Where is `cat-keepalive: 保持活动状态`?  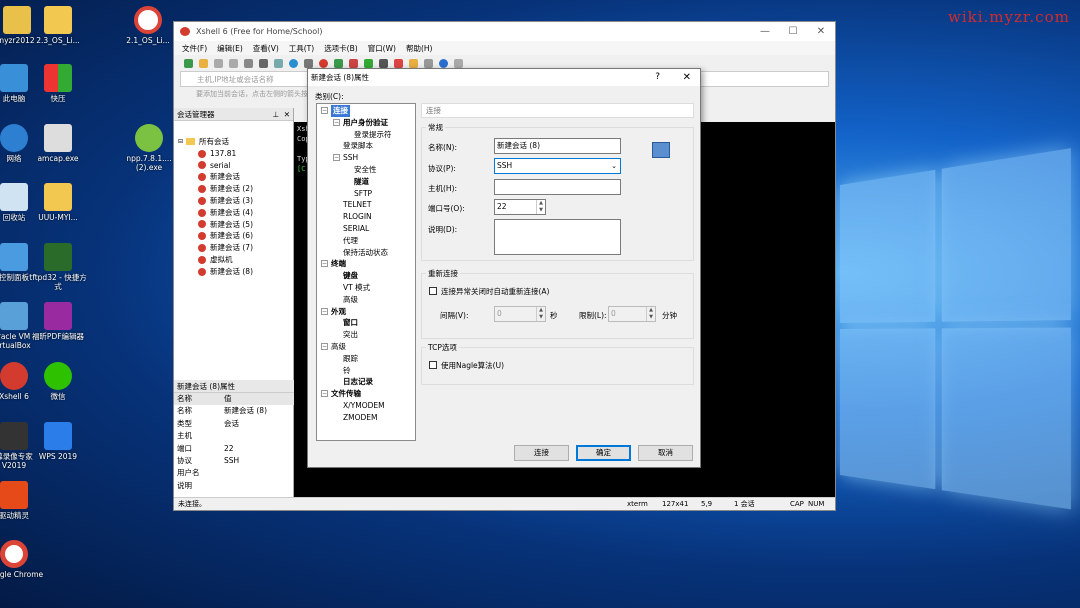
cat-keepalive: 保持活动状态 is located at coordinates (366, 253).